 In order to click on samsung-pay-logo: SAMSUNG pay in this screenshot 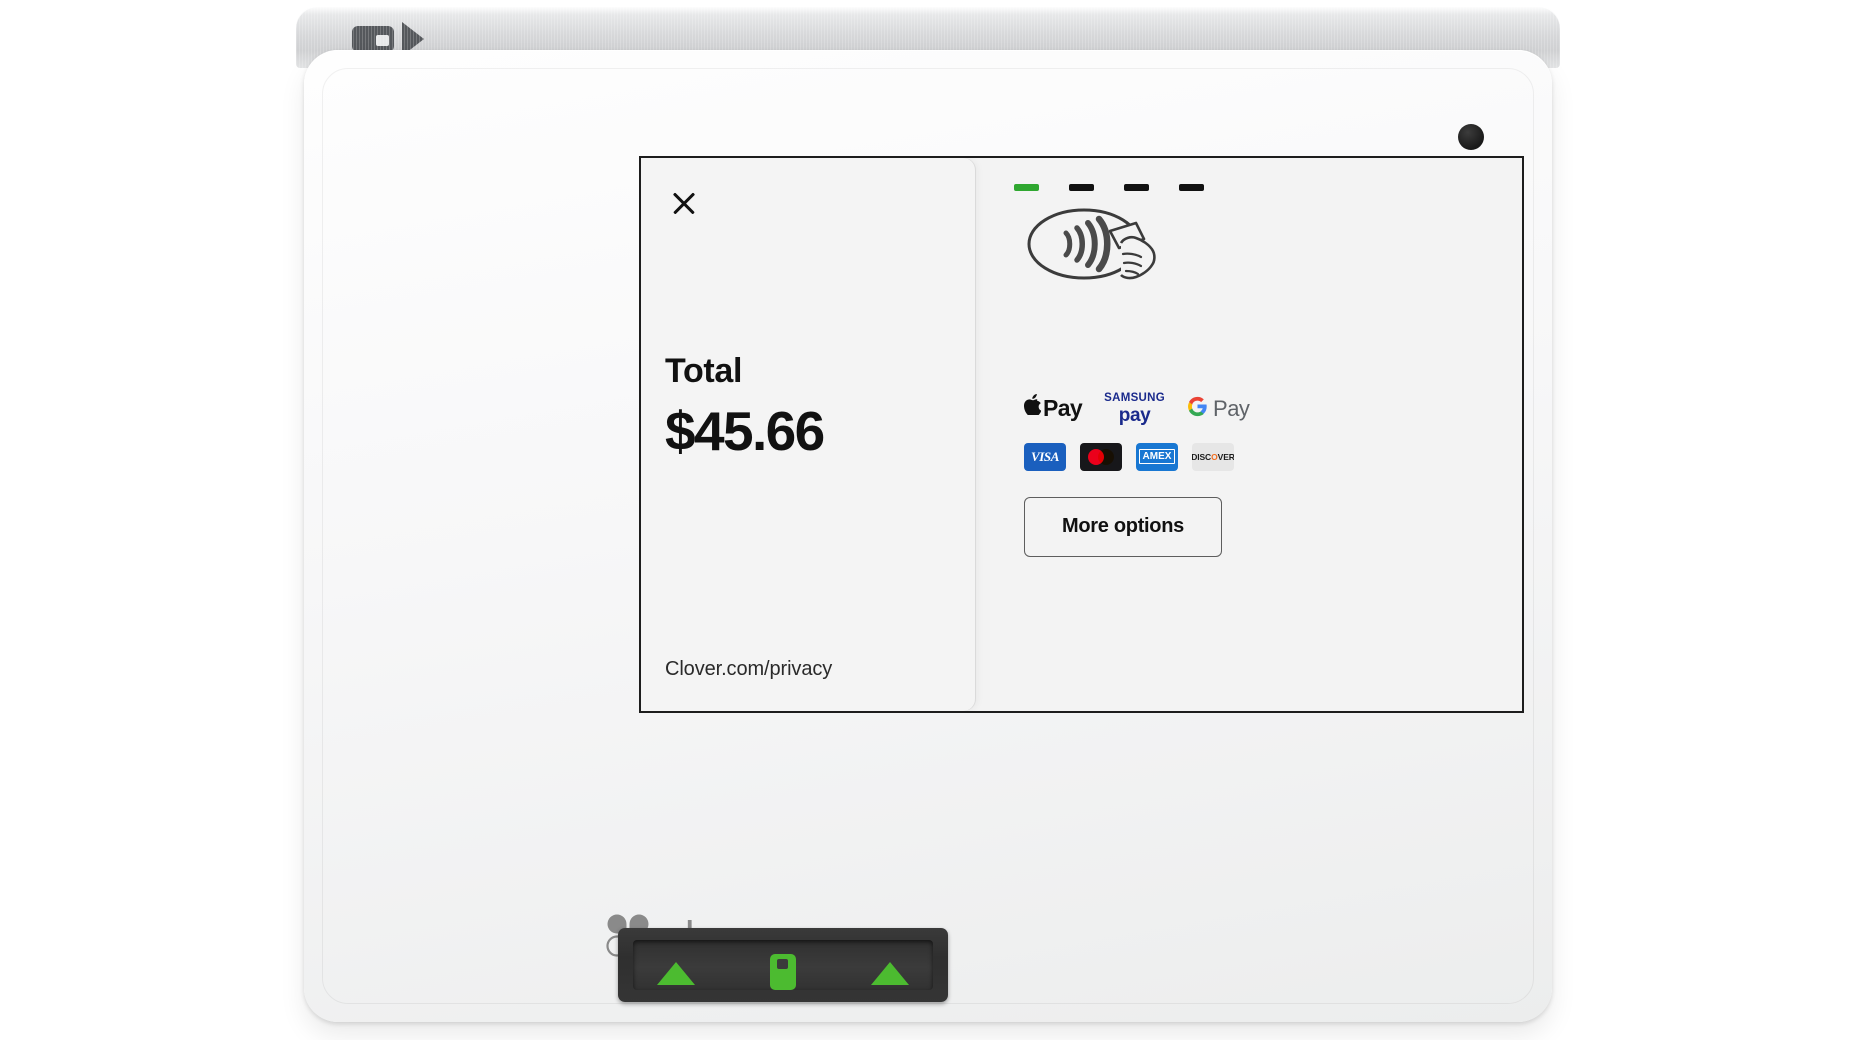, I will do `click(1135, 409)`.